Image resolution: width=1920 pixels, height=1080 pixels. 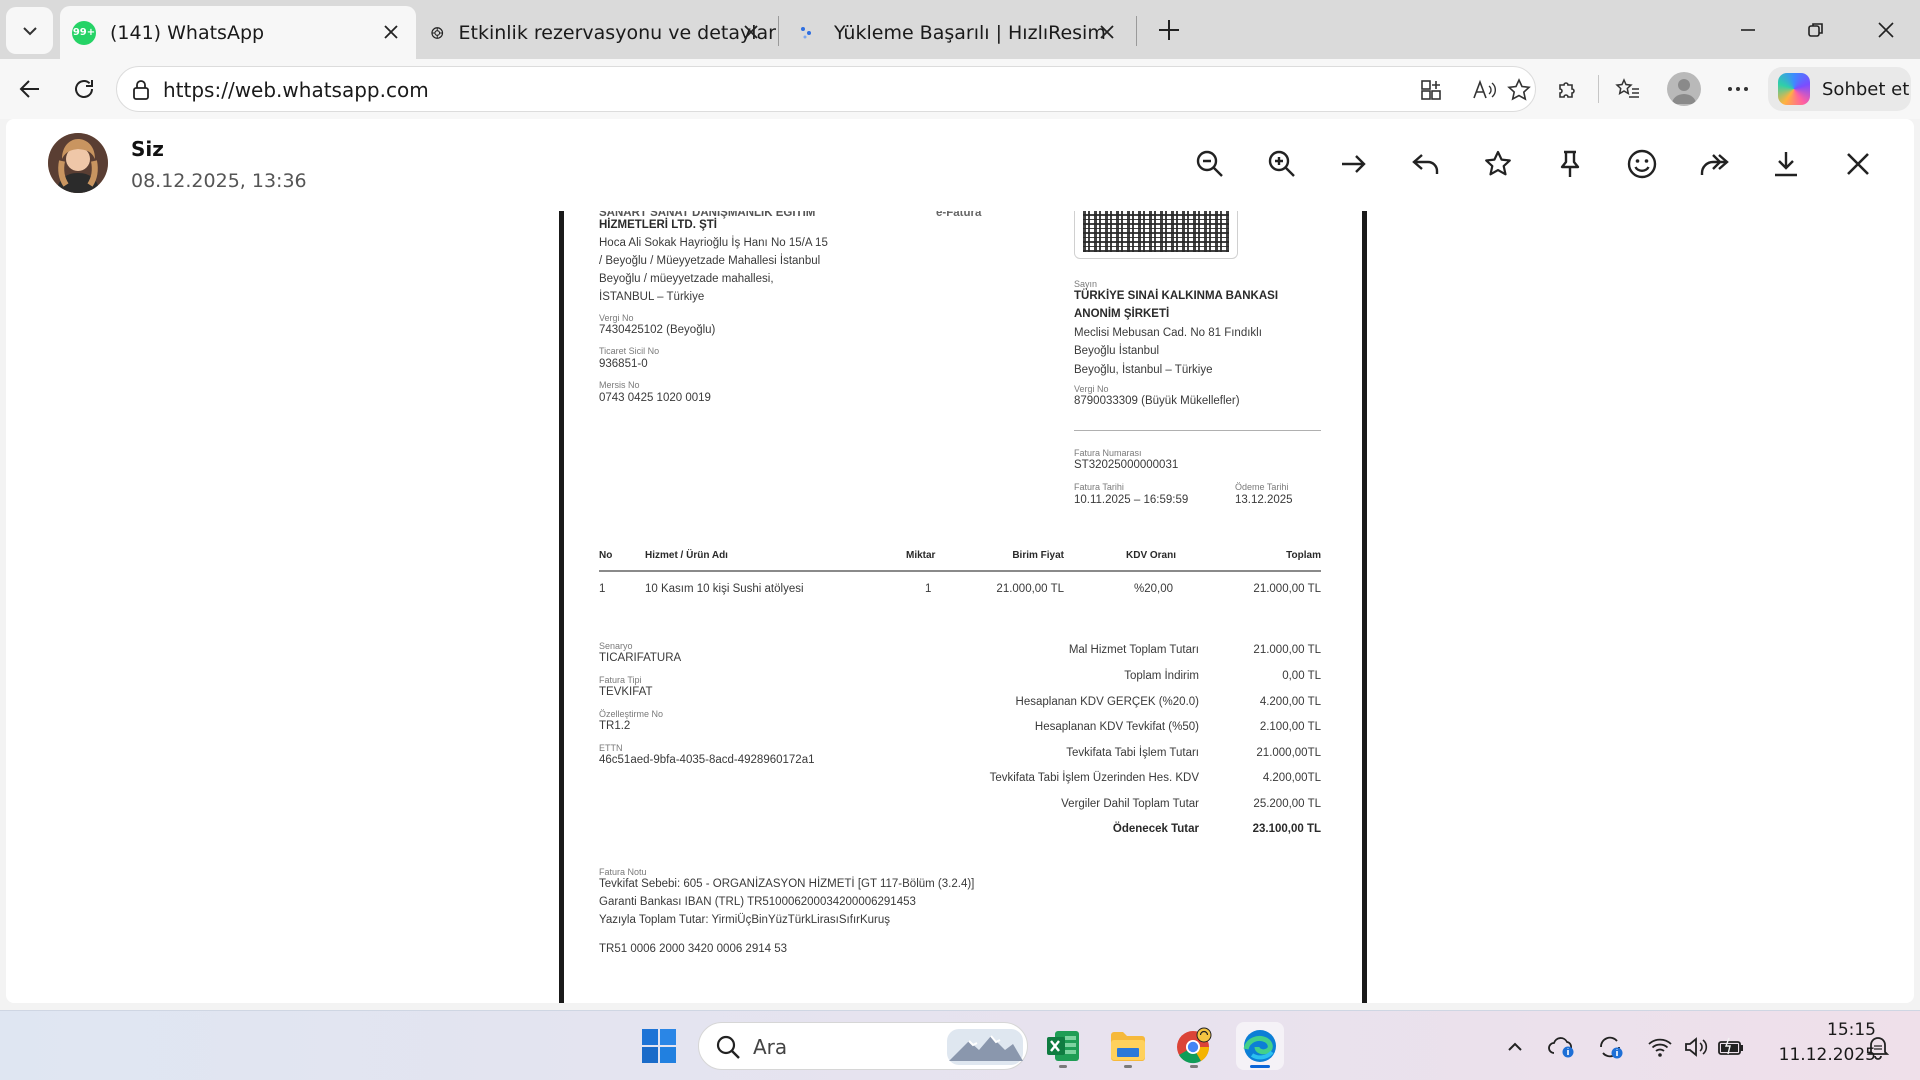 What do you see at coordinates (1485, 90) in the screenshot?
I see `read-aloud-button` at bounding box center [1485, 90].